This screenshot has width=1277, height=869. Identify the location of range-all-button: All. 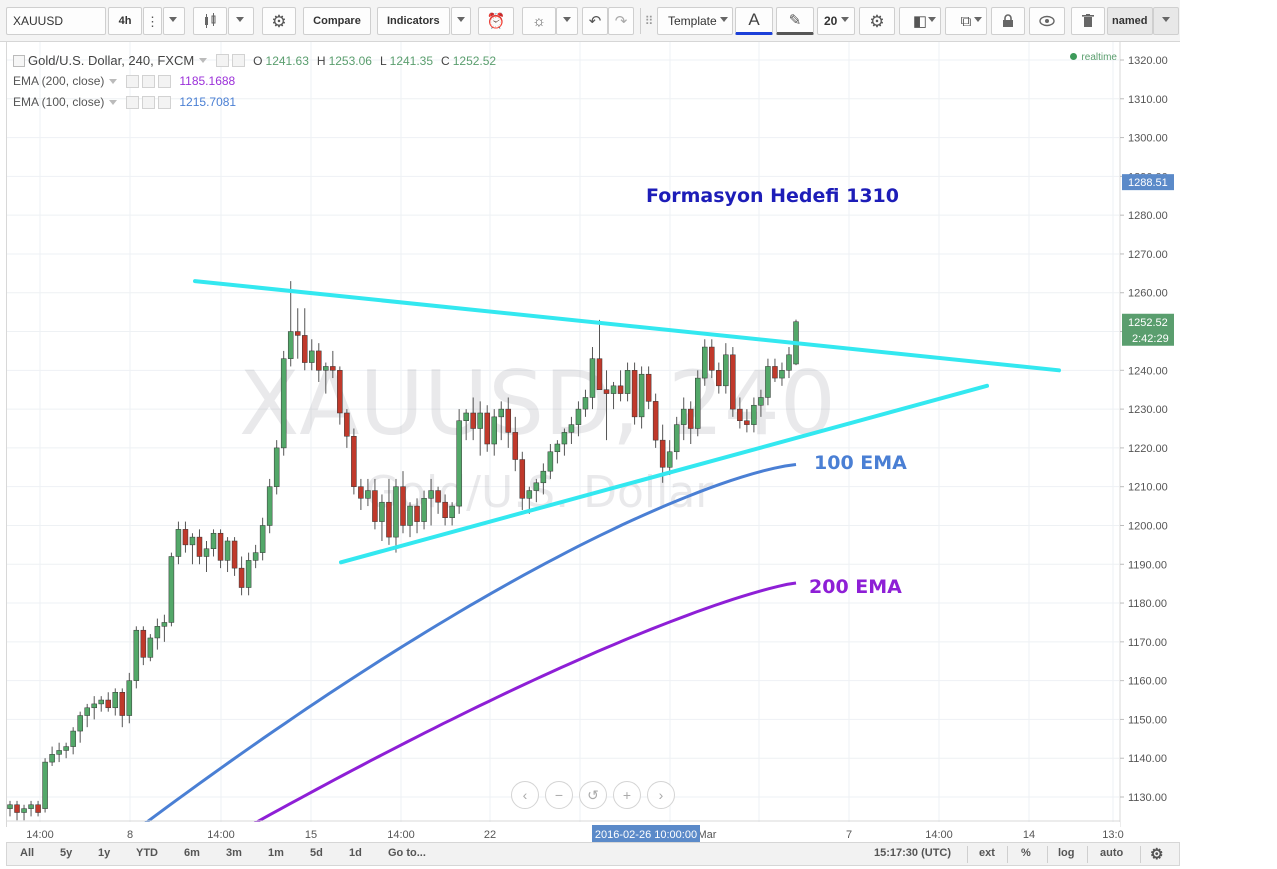
(27, 853).